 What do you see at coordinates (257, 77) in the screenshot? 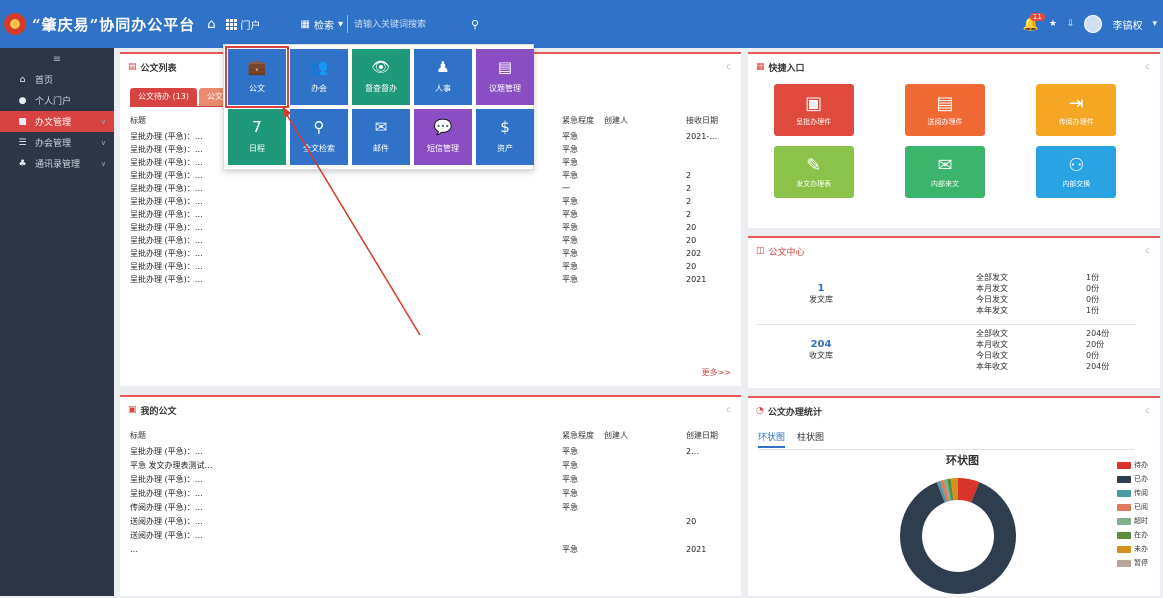
I see `menu-tile-0: 💼 公文` at bounding box center [257, 77].